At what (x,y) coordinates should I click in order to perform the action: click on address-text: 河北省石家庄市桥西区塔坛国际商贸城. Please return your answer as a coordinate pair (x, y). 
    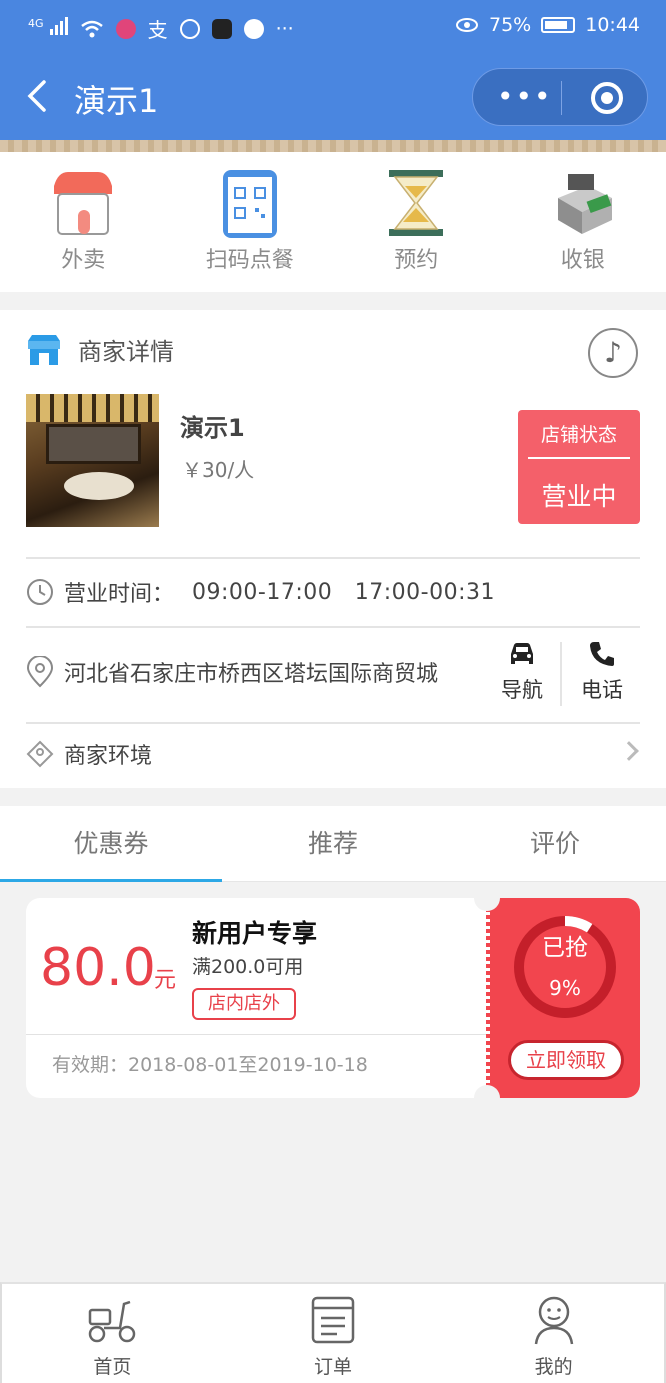
    Looking at the image, I should click on (251, 674).